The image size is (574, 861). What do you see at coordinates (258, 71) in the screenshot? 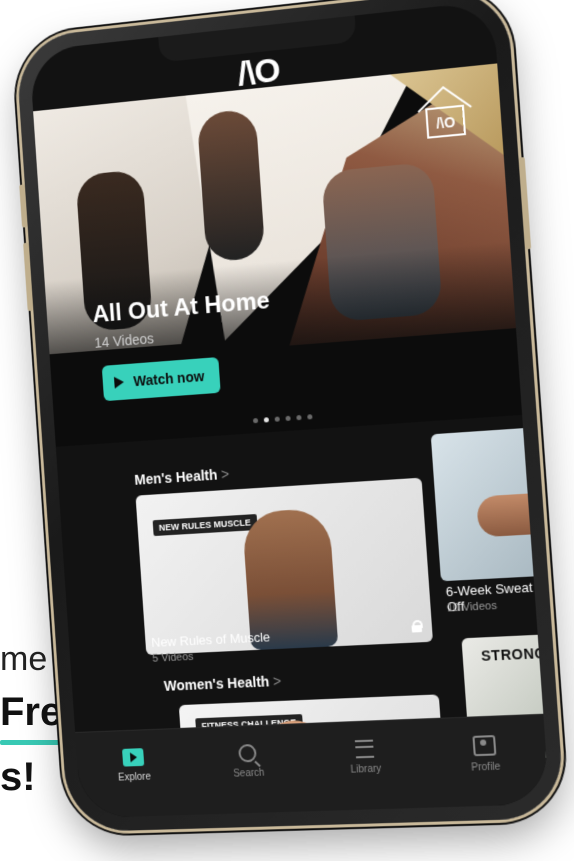
I see `app-logo: /\O` at bounding box center [258, 71].